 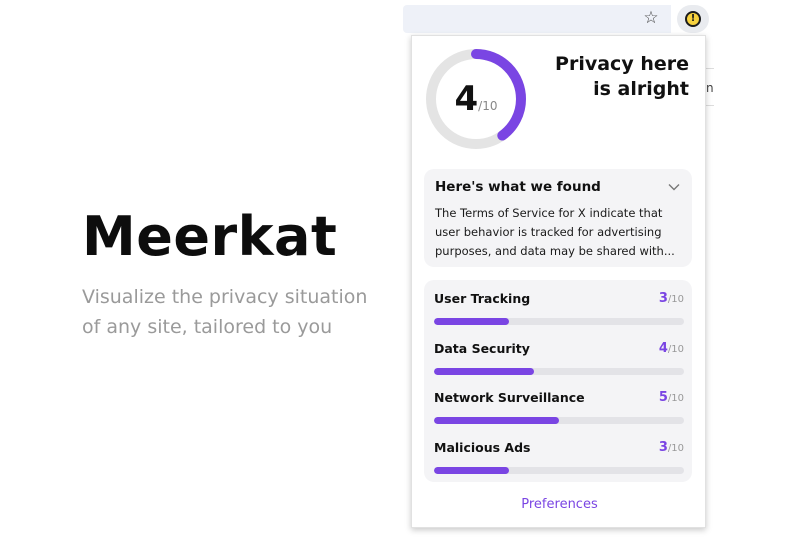 What do you see at coordinates (559, 410) in the screenshot?
I see `metric-network-surveillance: Network Surveillance 5/10` at bounding box center [559, 410].